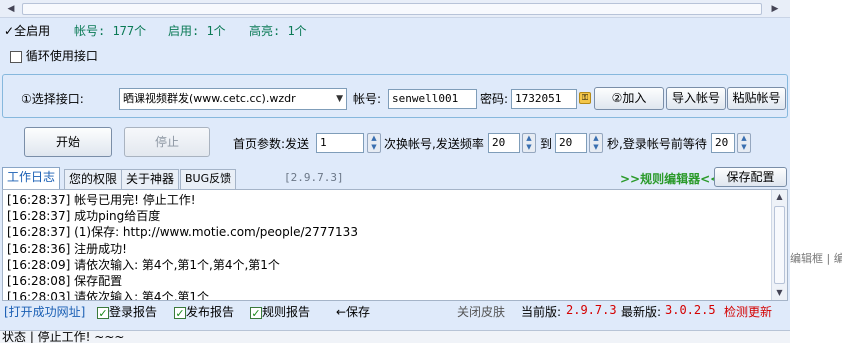 This screenshot has width=842, height=343. Describe the element at coordinates (546, 144) in the screenshot. I see `to-label: 到` at that location.